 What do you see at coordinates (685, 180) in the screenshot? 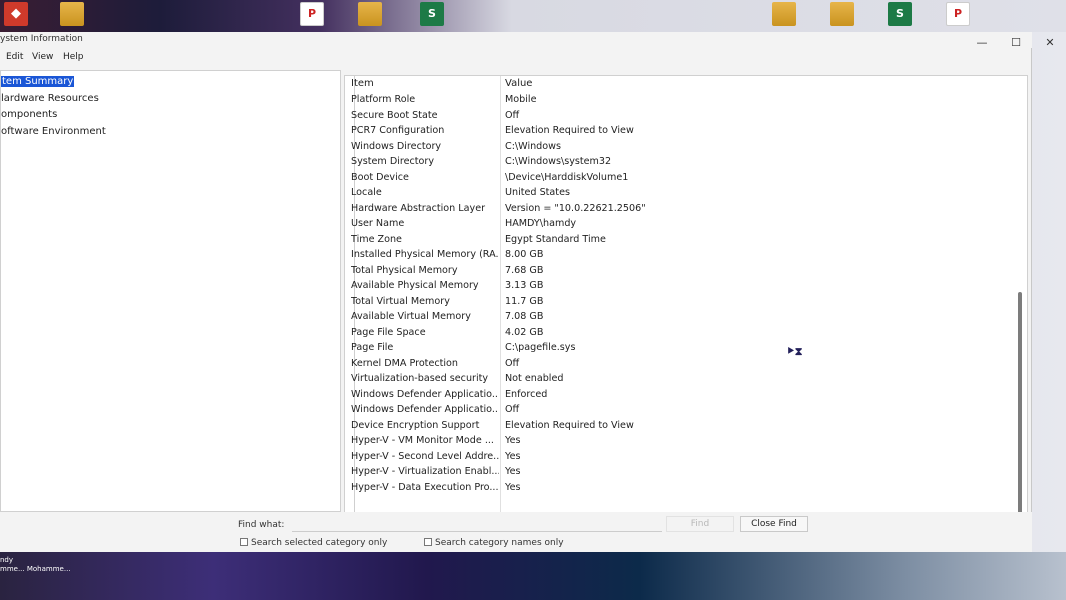
I see `table-row: Boot Device \Device\HarddiskVolume1` at bounding box center [685, 180].